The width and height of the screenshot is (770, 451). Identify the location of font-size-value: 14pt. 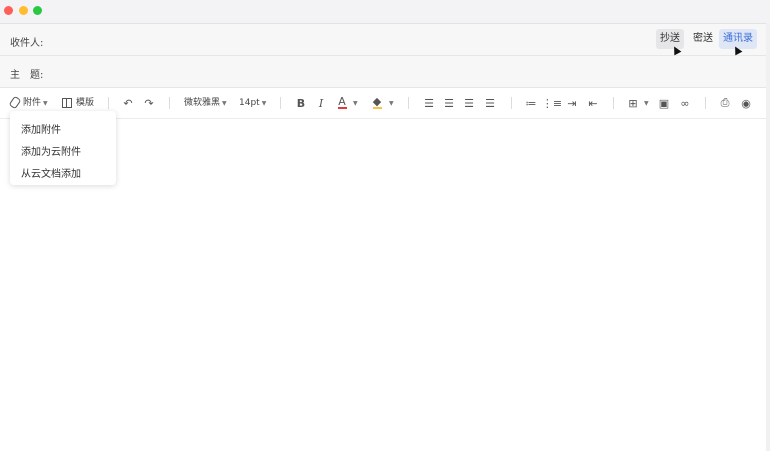
(249, 103).